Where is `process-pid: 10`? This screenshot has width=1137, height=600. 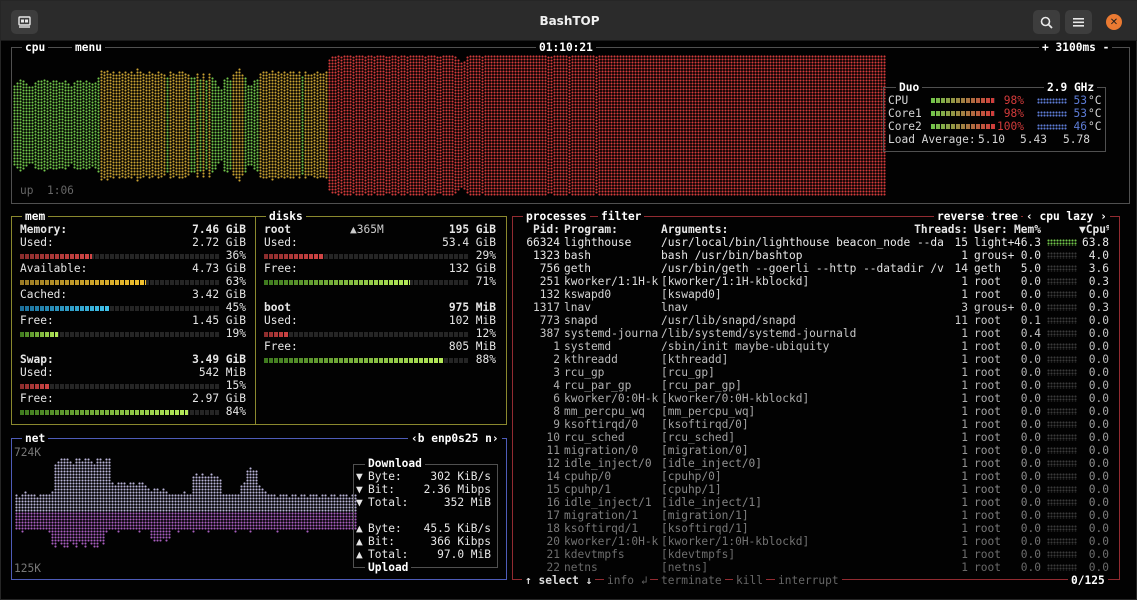
process-pid: 10 is located at coordinates (553, 437).